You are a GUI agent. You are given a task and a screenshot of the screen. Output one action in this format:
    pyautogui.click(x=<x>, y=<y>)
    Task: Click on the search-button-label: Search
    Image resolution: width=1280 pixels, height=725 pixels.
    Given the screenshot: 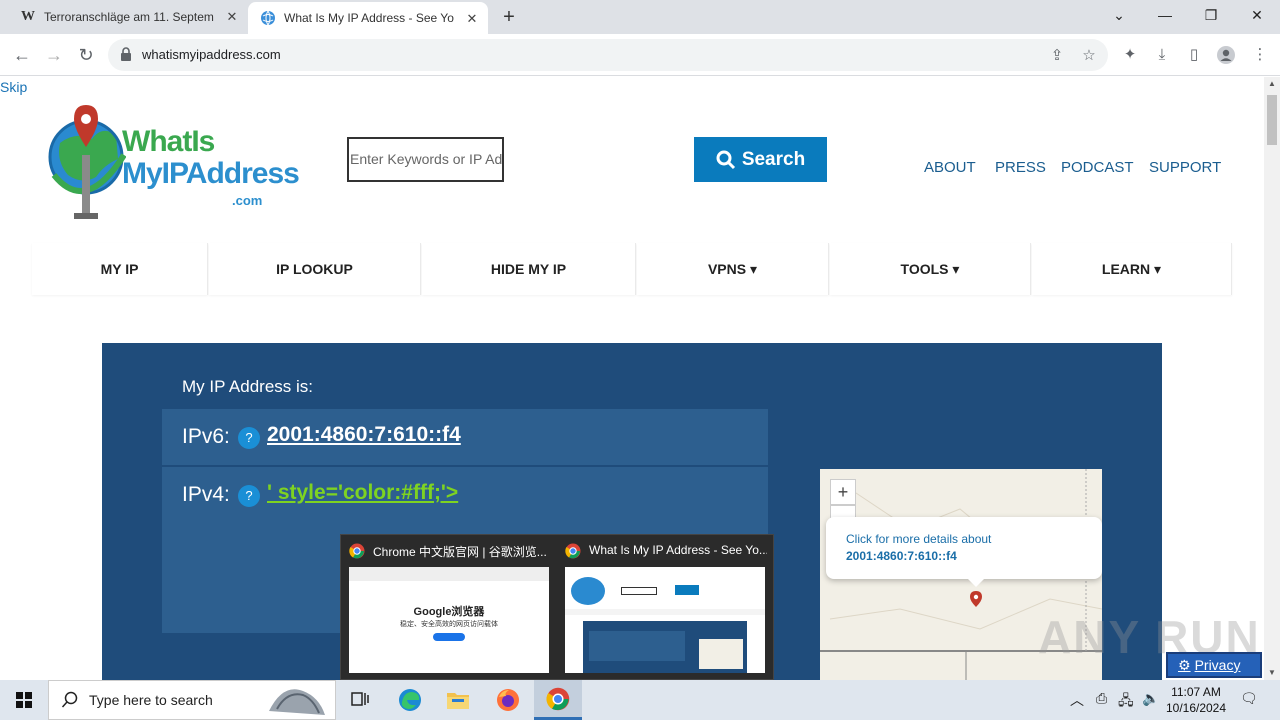 What is the action you would take?
    pyautogui.click(x=773, y=159)
    